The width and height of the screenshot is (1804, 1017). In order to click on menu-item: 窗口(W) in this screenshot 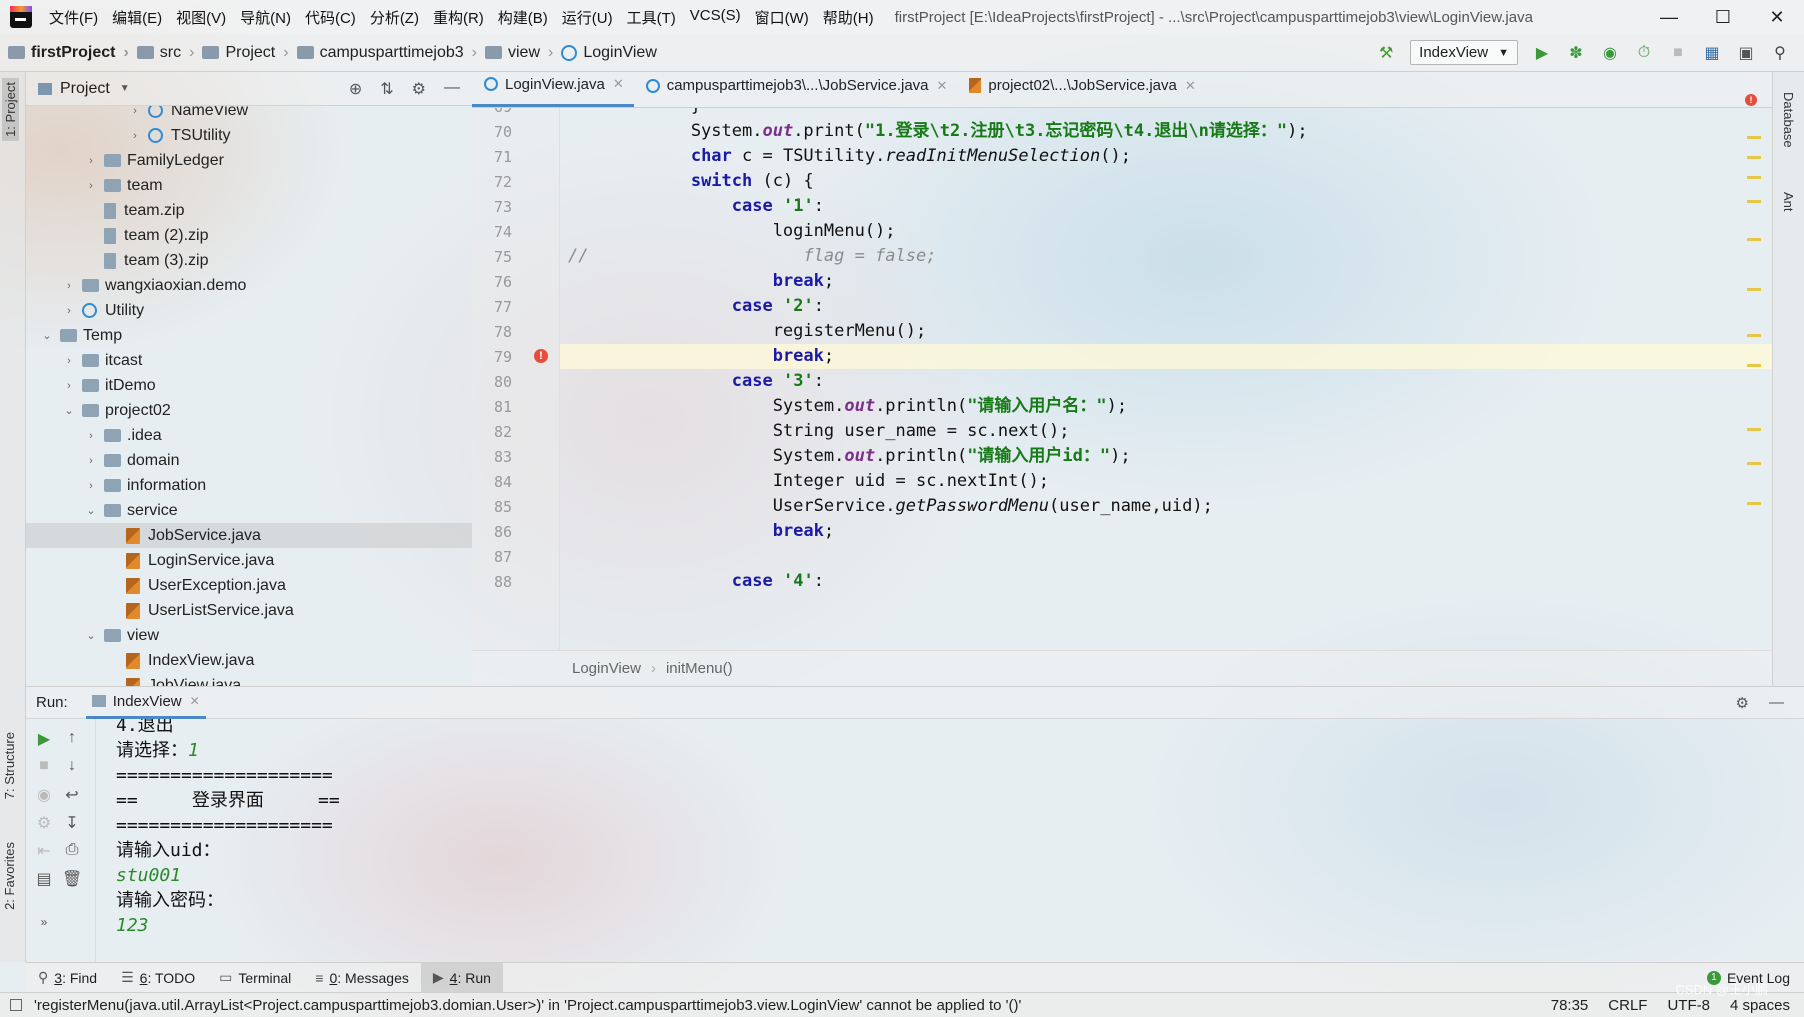, I will do `click(782, 17)`.